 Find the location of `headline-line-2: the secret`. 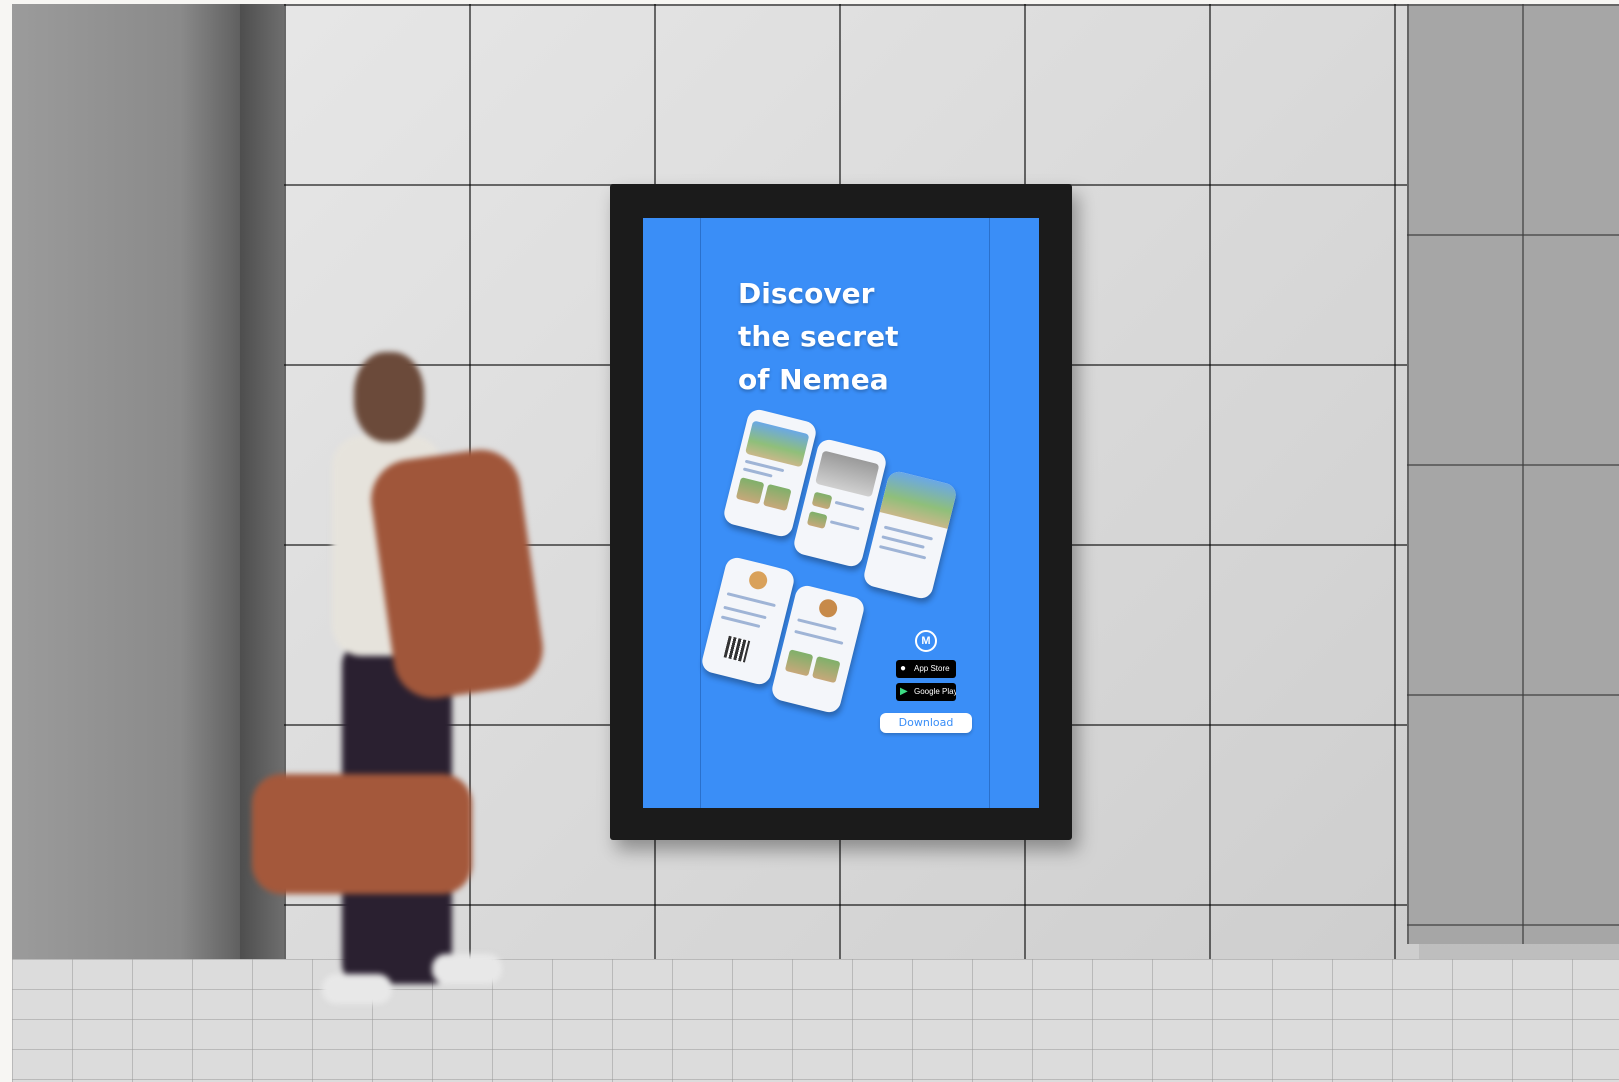

headline-line-2: the secret is located at coordinates (818, 336).